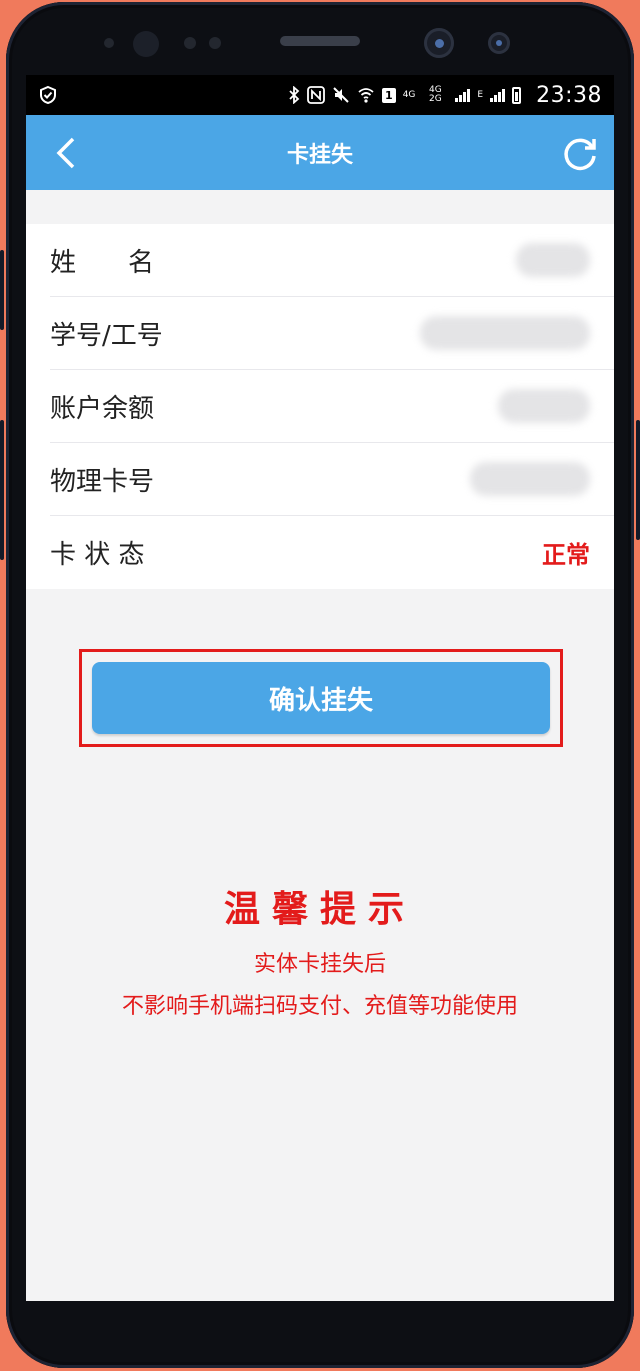  What do you see at coordinates (163, 95) in the screenshot?
I see `status-left` at bounding box center [163, 95].